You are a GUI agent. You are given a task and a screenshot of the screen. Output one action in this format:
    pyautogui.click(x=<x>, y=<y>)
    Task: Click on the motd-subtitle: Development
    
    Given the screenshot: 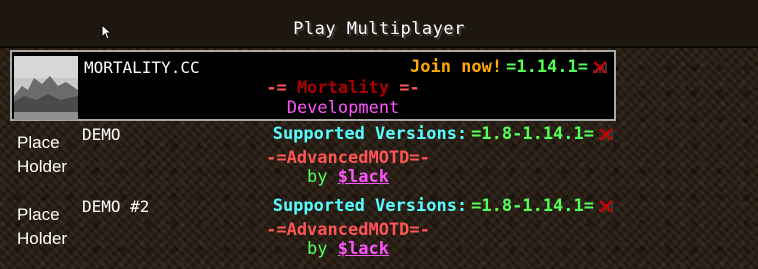 What is the action you would take?
    pyautogui.click(x=343, y=108)
    